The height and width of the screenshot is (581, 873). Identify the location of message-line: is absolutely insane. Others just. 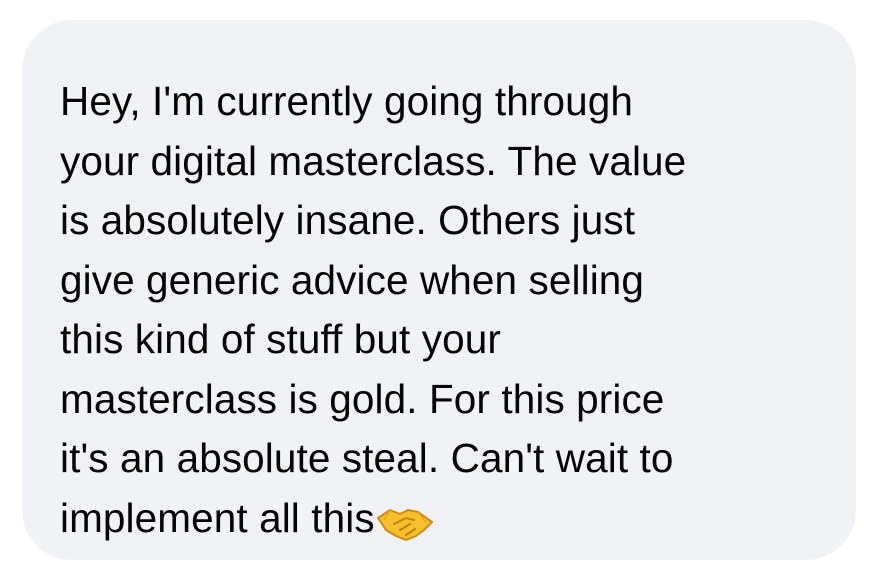
(348, 220).